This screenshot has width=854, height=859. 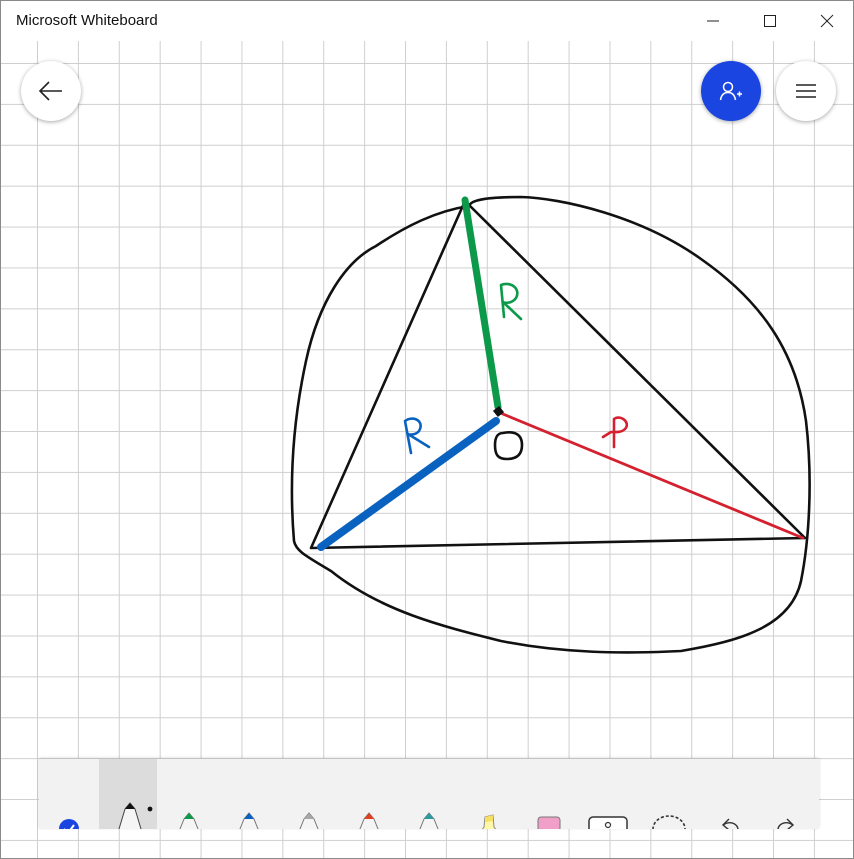 What do you see at coordinates (650, 475) in the screenshot?
I see `red-radius` at bounding box center [650, 475].